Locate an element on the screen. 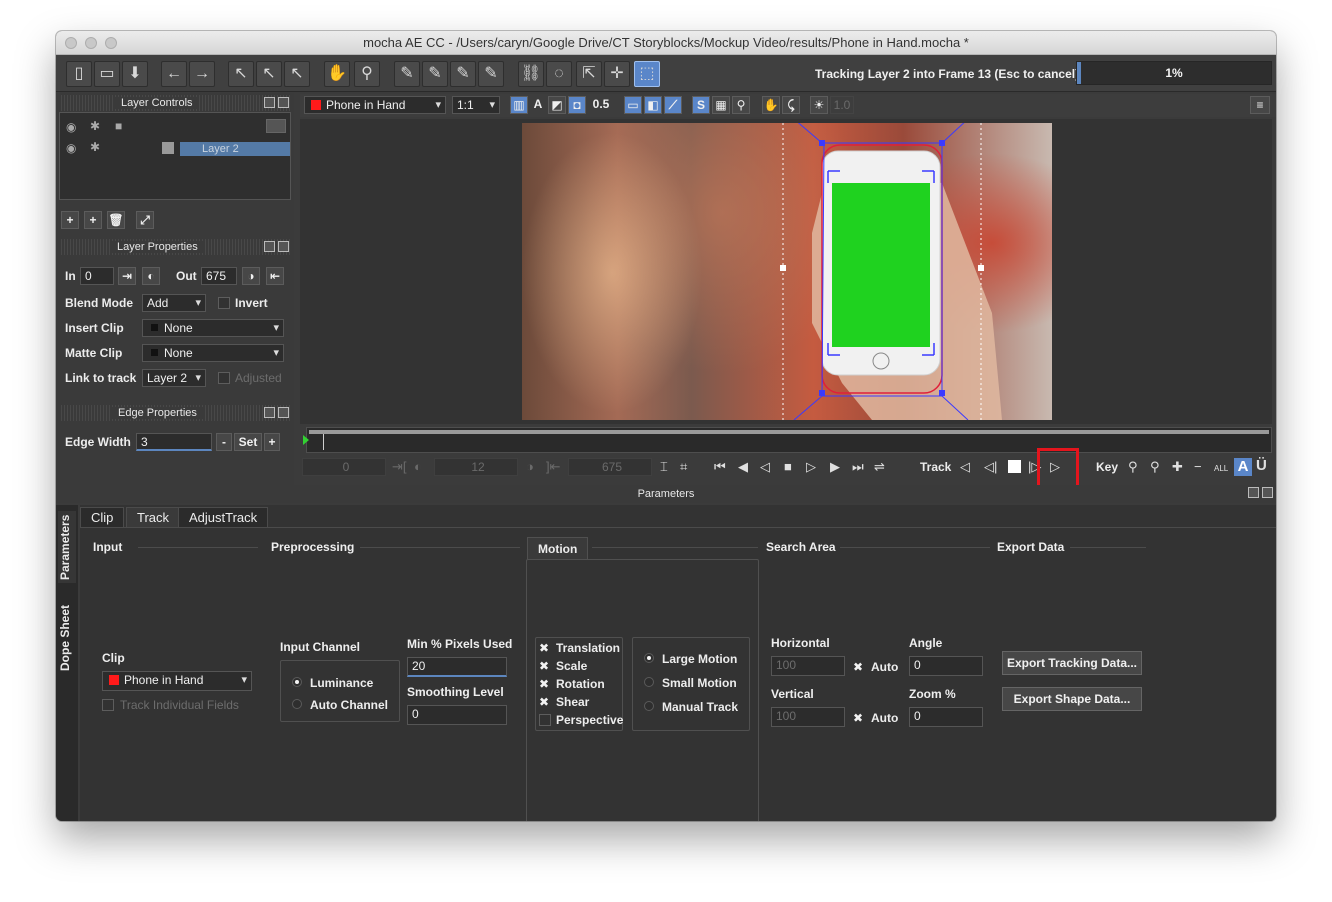 The image size is (1332, 902). stop-icon: ■ is located at coordinates (788, 466).